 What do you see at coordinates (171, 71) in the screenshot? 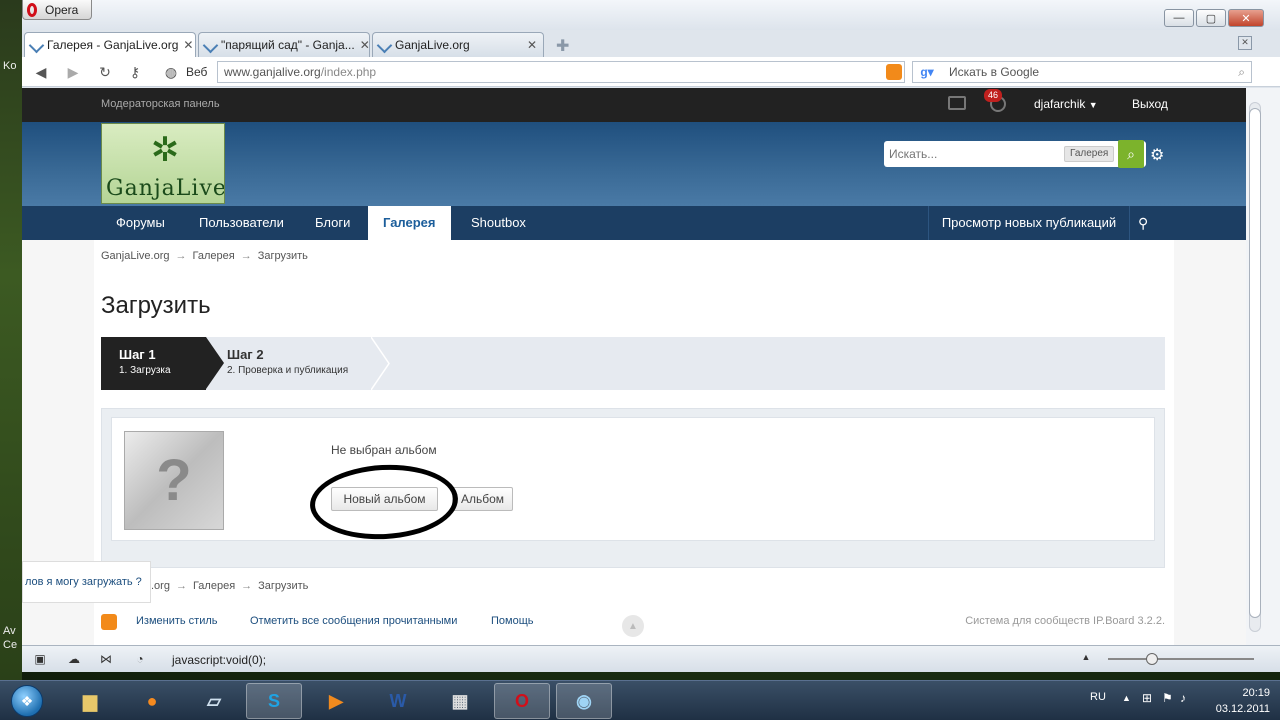
I see `globe-icon: ◍` at bounding box center [171, 71].